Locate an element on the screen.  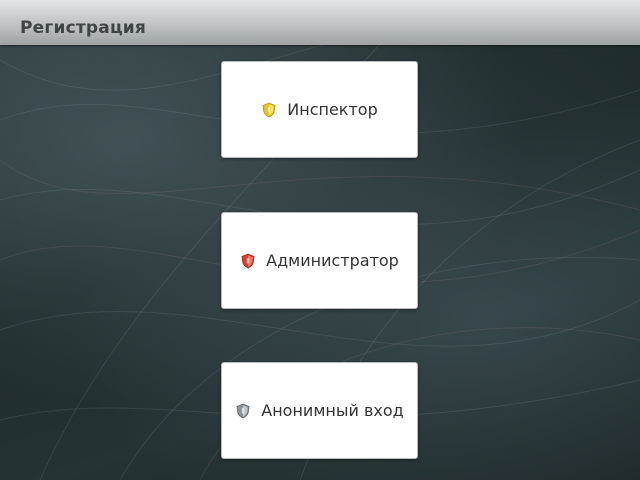
administrator-login-button: Администратор is located at coordinates (319, 260).